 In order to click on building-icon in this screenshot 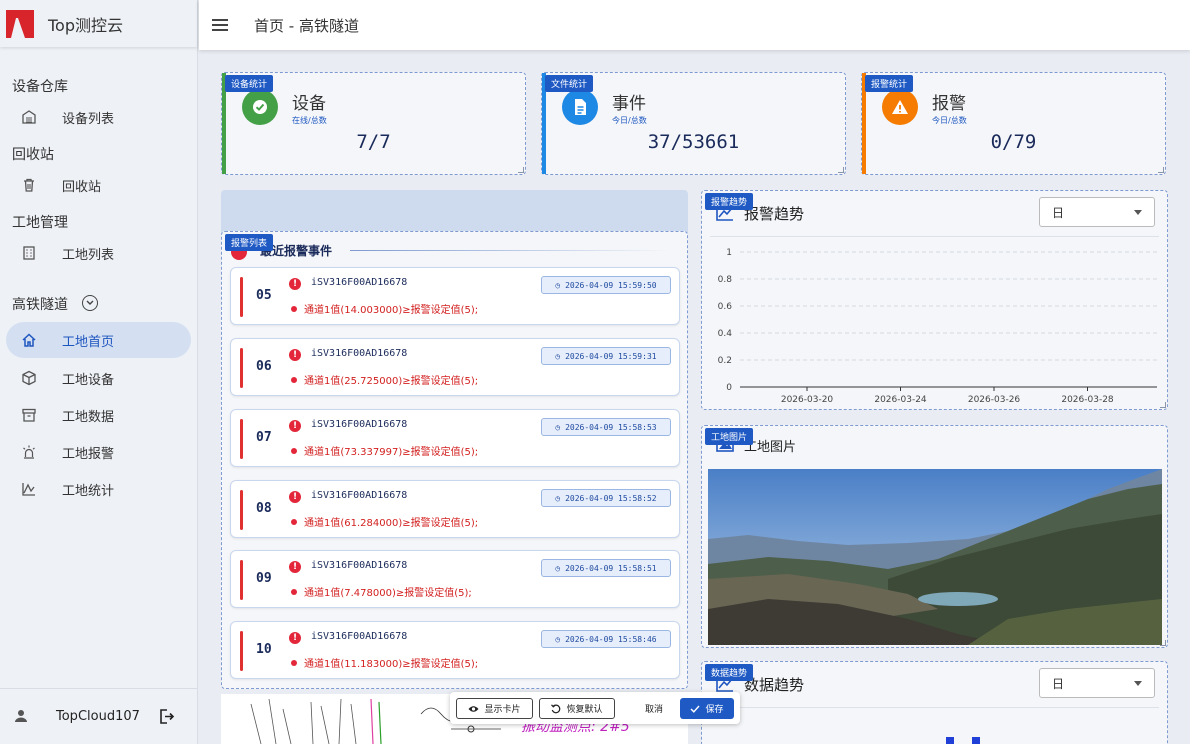, I will do `click(29, 253)`.